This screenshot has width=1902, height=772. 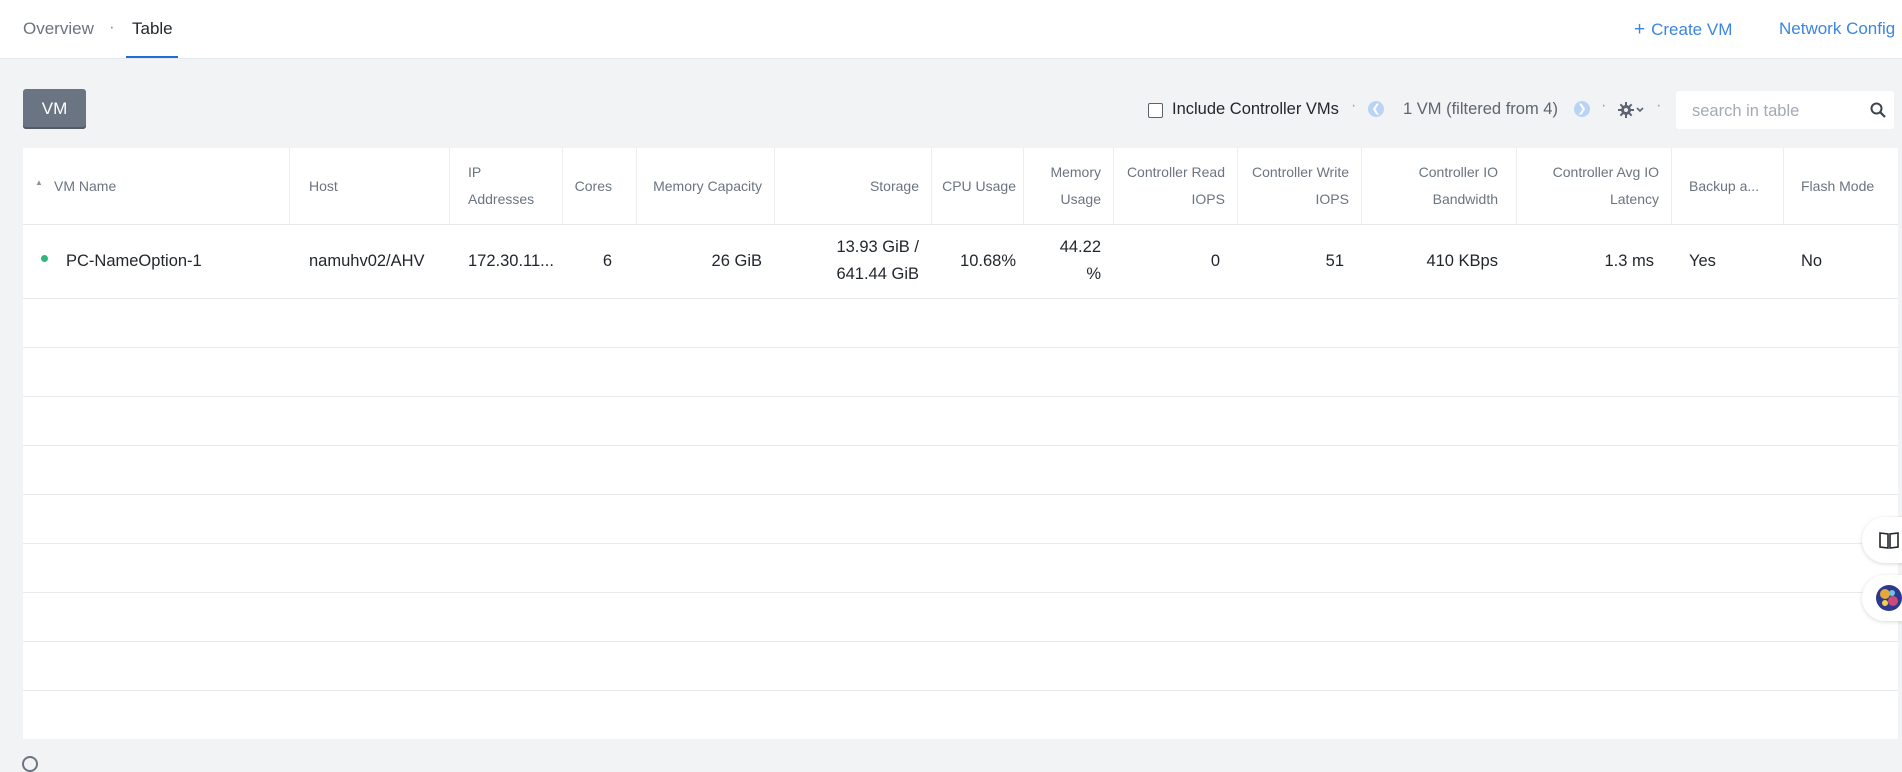 What do you see at coordinates (1215, 260) in the screenshot?
I see `cell-read-iops: 0` at bounding box center [1215, 260].